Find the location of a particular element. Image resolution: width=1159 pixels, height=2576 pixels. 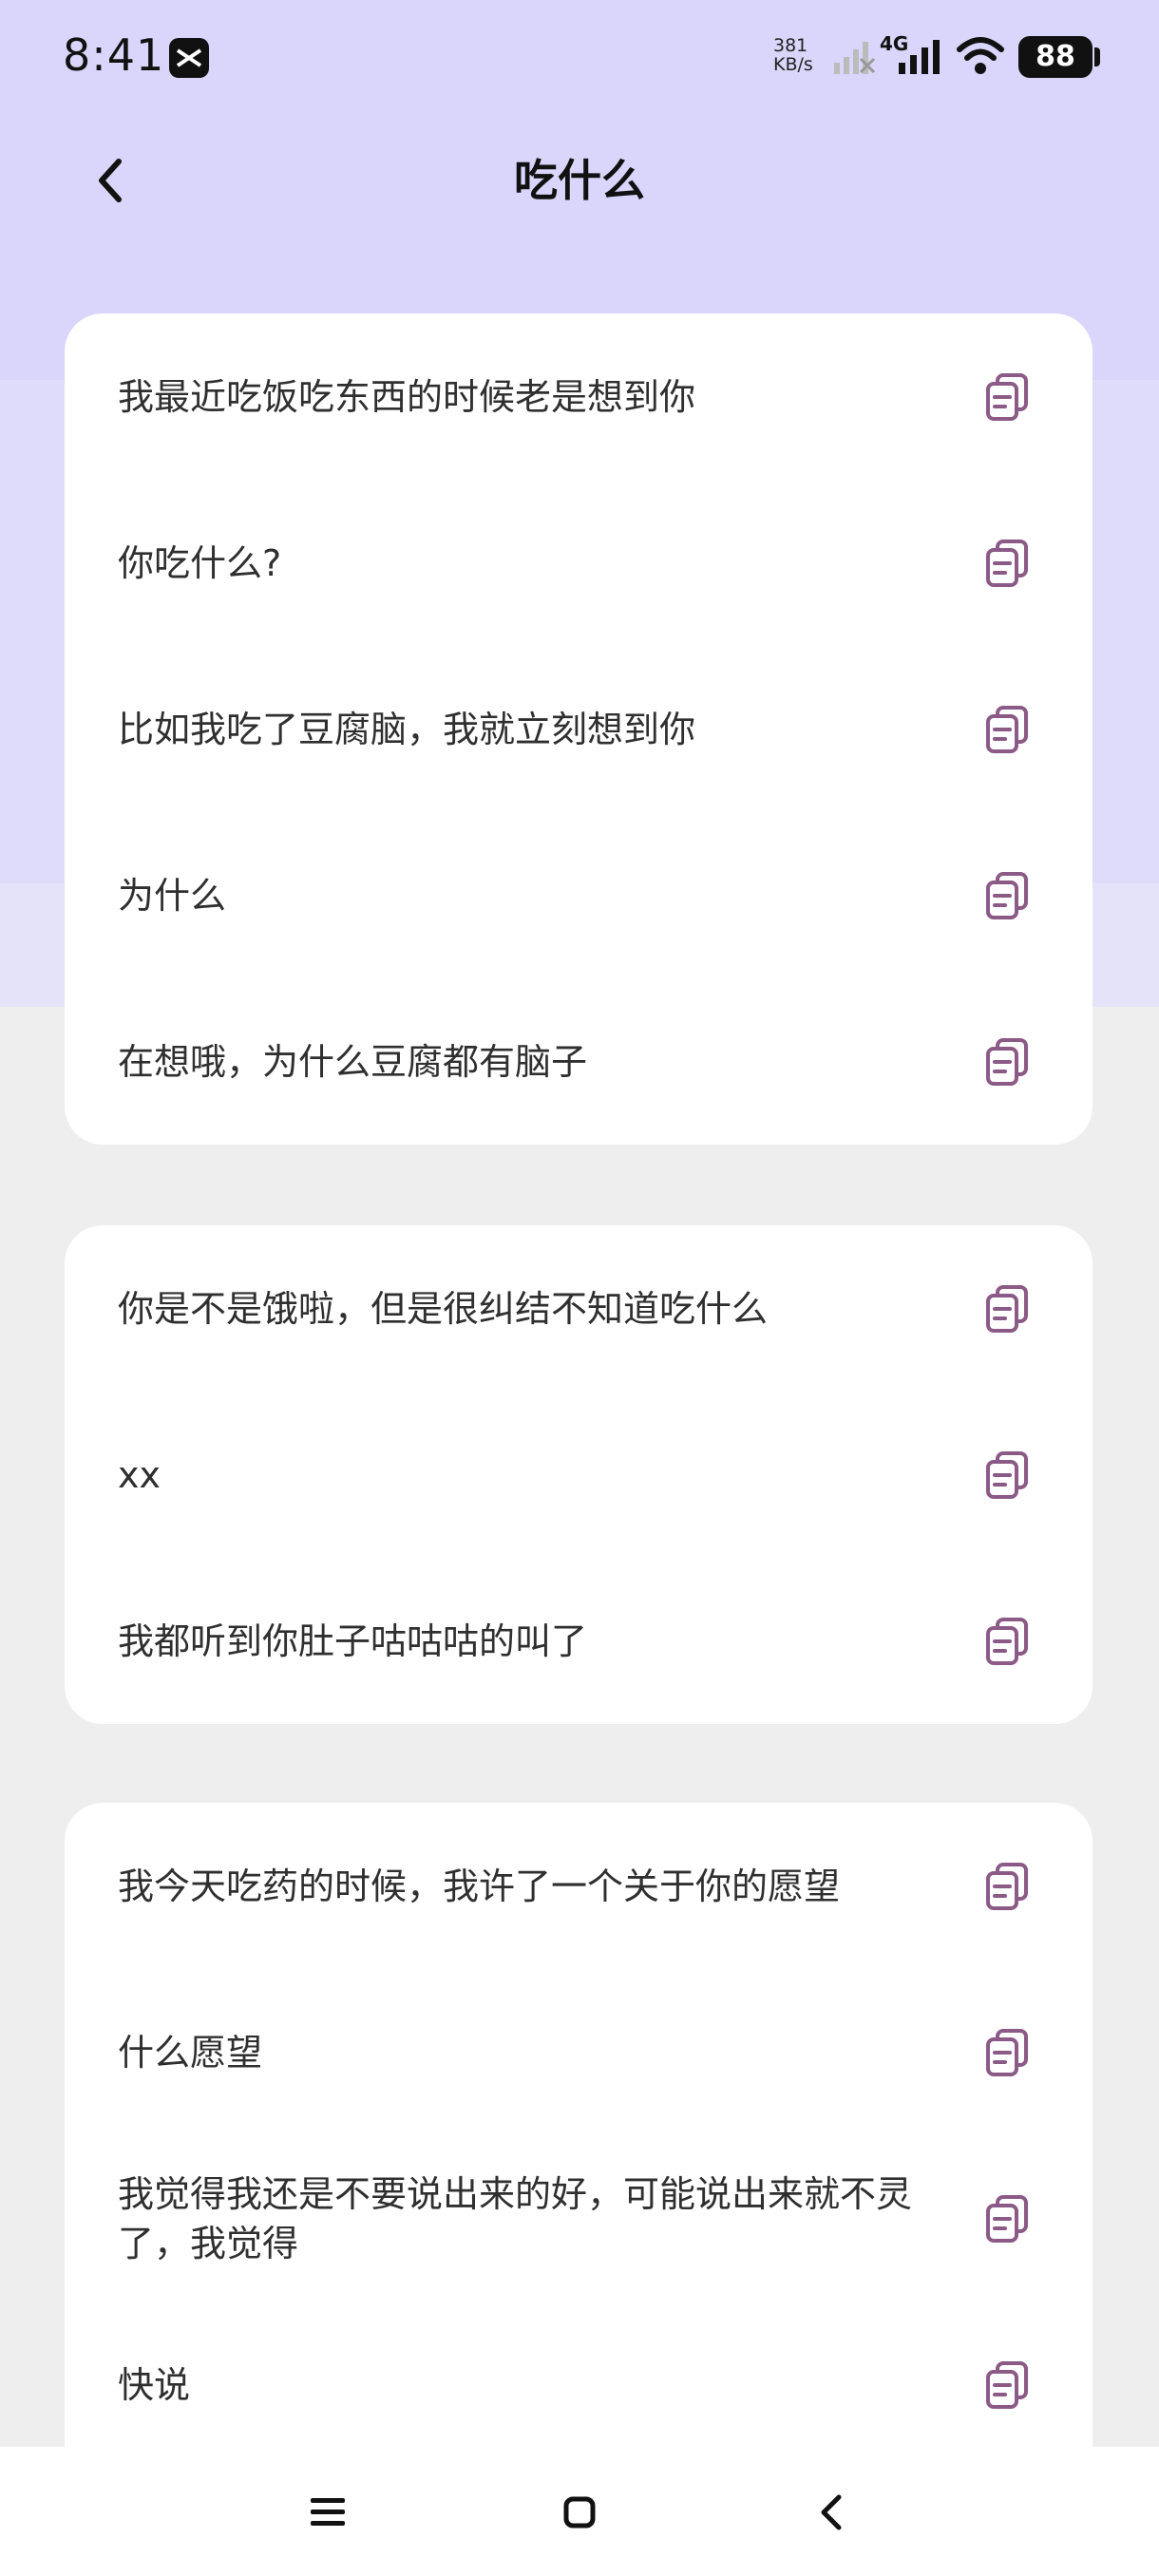

signal-secondary-icon is located at coordinates (854, 59).